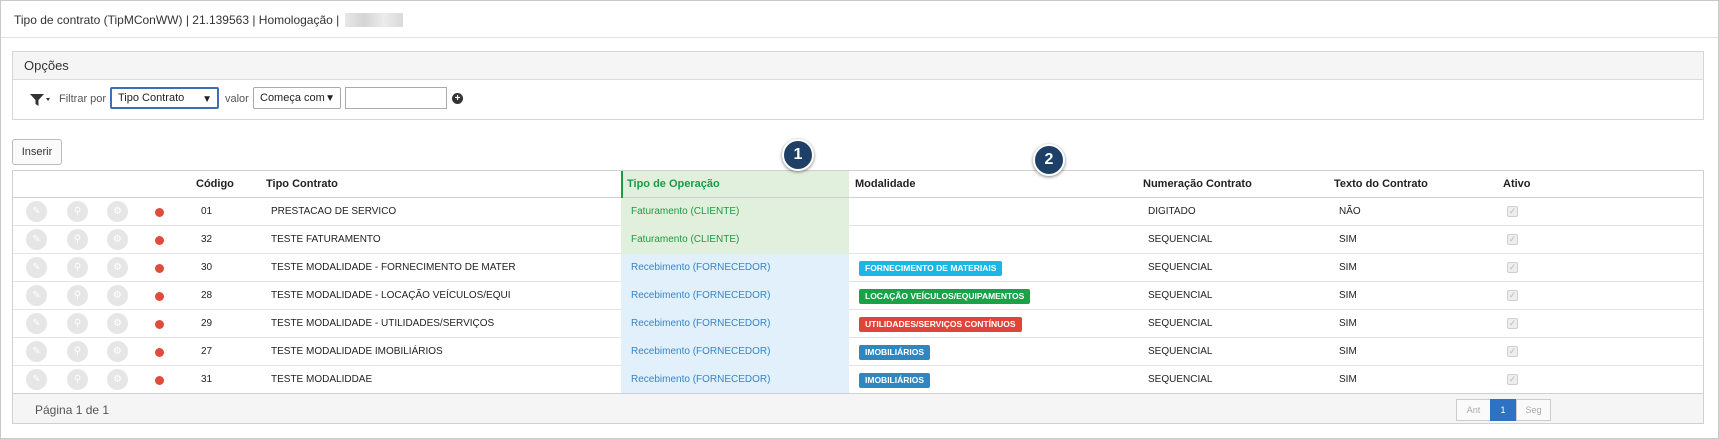  Describe the element at coordinates (237, 99) in the screenshot. I see `value-label: valor` at that location.